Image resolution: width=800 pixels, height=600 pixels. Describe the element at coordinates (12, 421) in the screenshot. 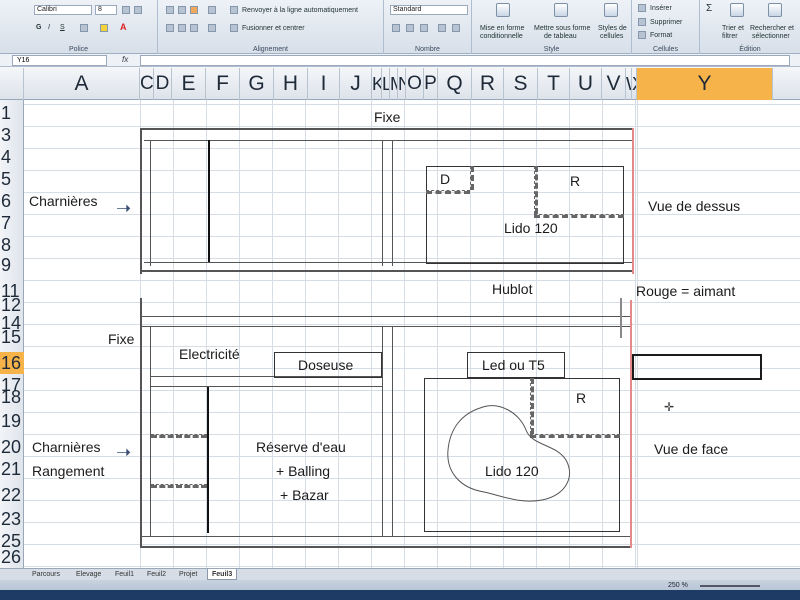

I see `row-header-19: 19` at that location.